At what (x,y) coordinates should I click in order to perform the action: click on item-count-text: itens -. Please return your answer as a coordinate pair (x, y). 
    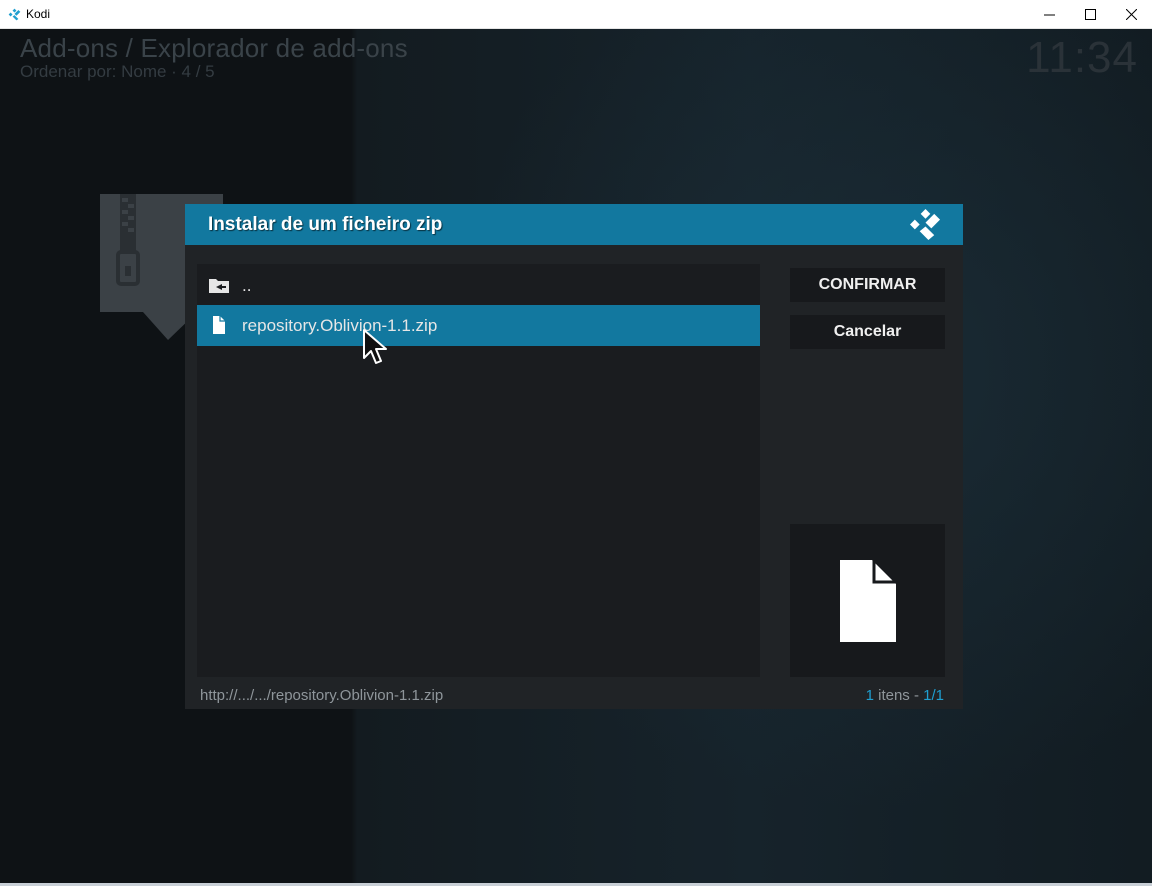
    Looking at the image, I should click on (898, 695).